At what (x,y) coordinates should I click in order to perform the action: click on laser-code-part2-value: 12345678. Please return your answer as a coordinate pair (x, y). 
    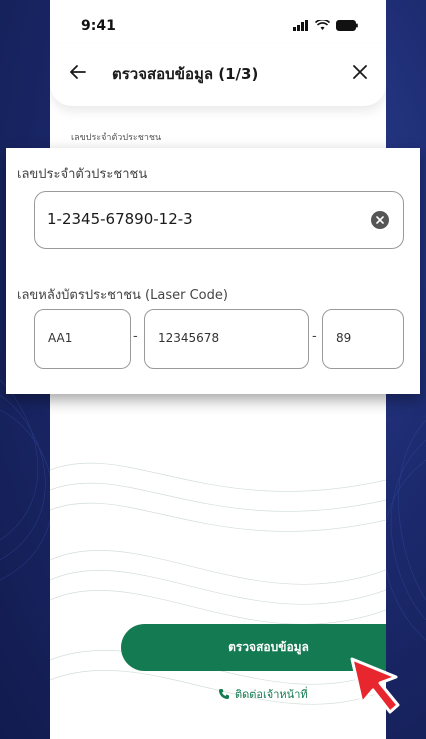
    Looking at the image, I should click on (189, 338).